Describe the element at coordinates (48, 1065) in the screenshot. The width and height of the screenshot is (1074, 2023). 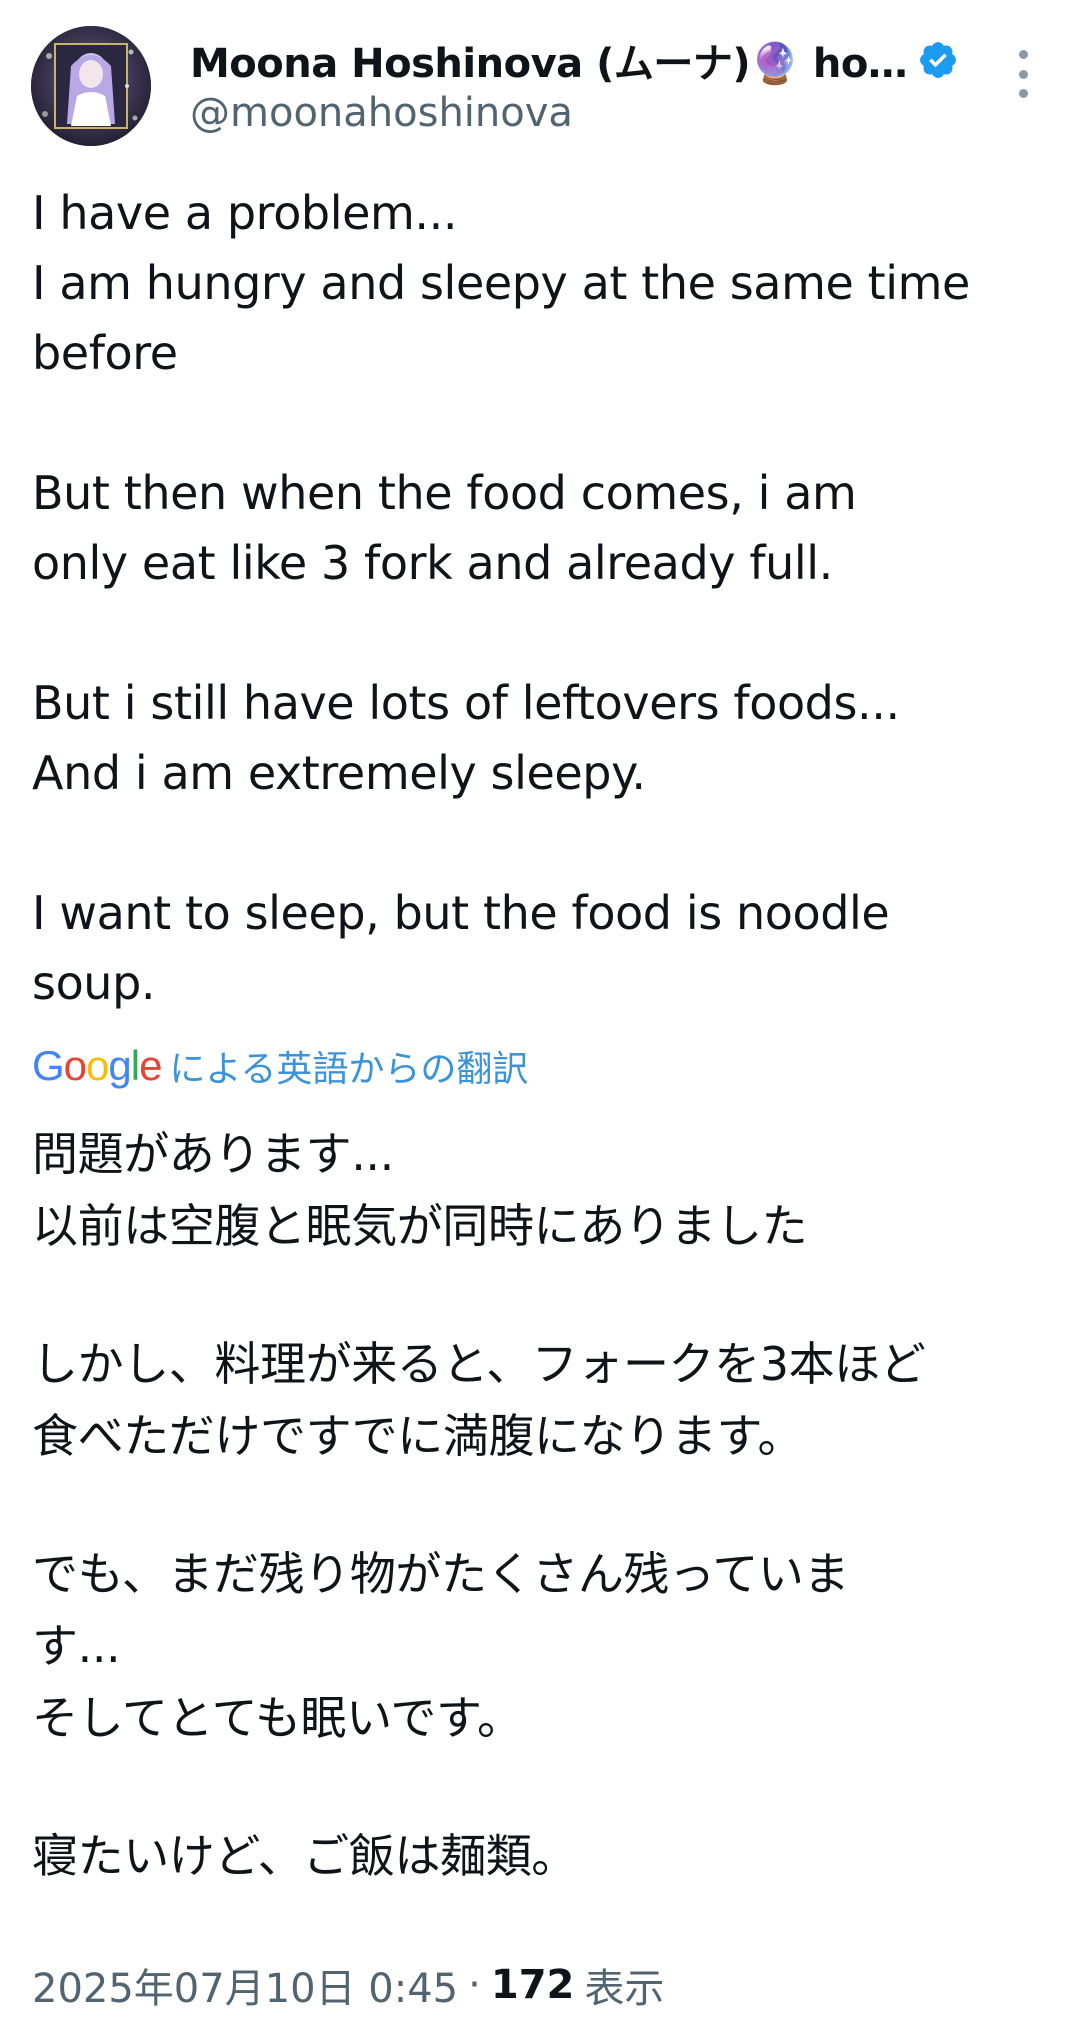
I see `google-logo-letter: G` at that location.